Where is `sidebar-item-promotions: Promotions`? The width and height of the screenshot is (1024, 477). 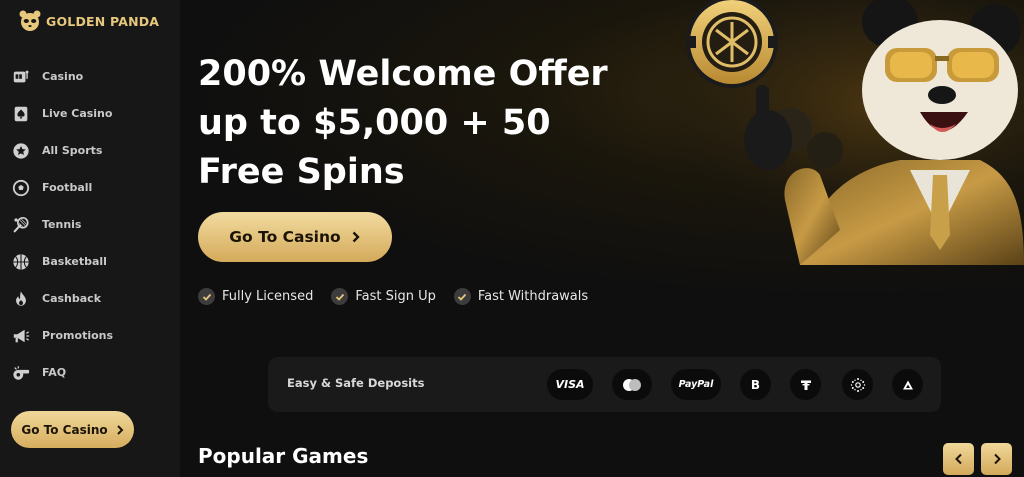 sidebar-item-promotions: Promotions is located at coordinates (90, 335).